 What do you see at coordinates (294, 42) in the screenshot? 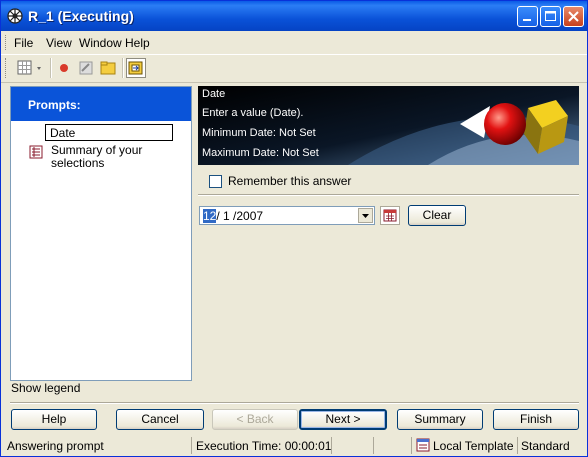
I see `menu-bar: File View Window Help` at bounding box center [294, 42].